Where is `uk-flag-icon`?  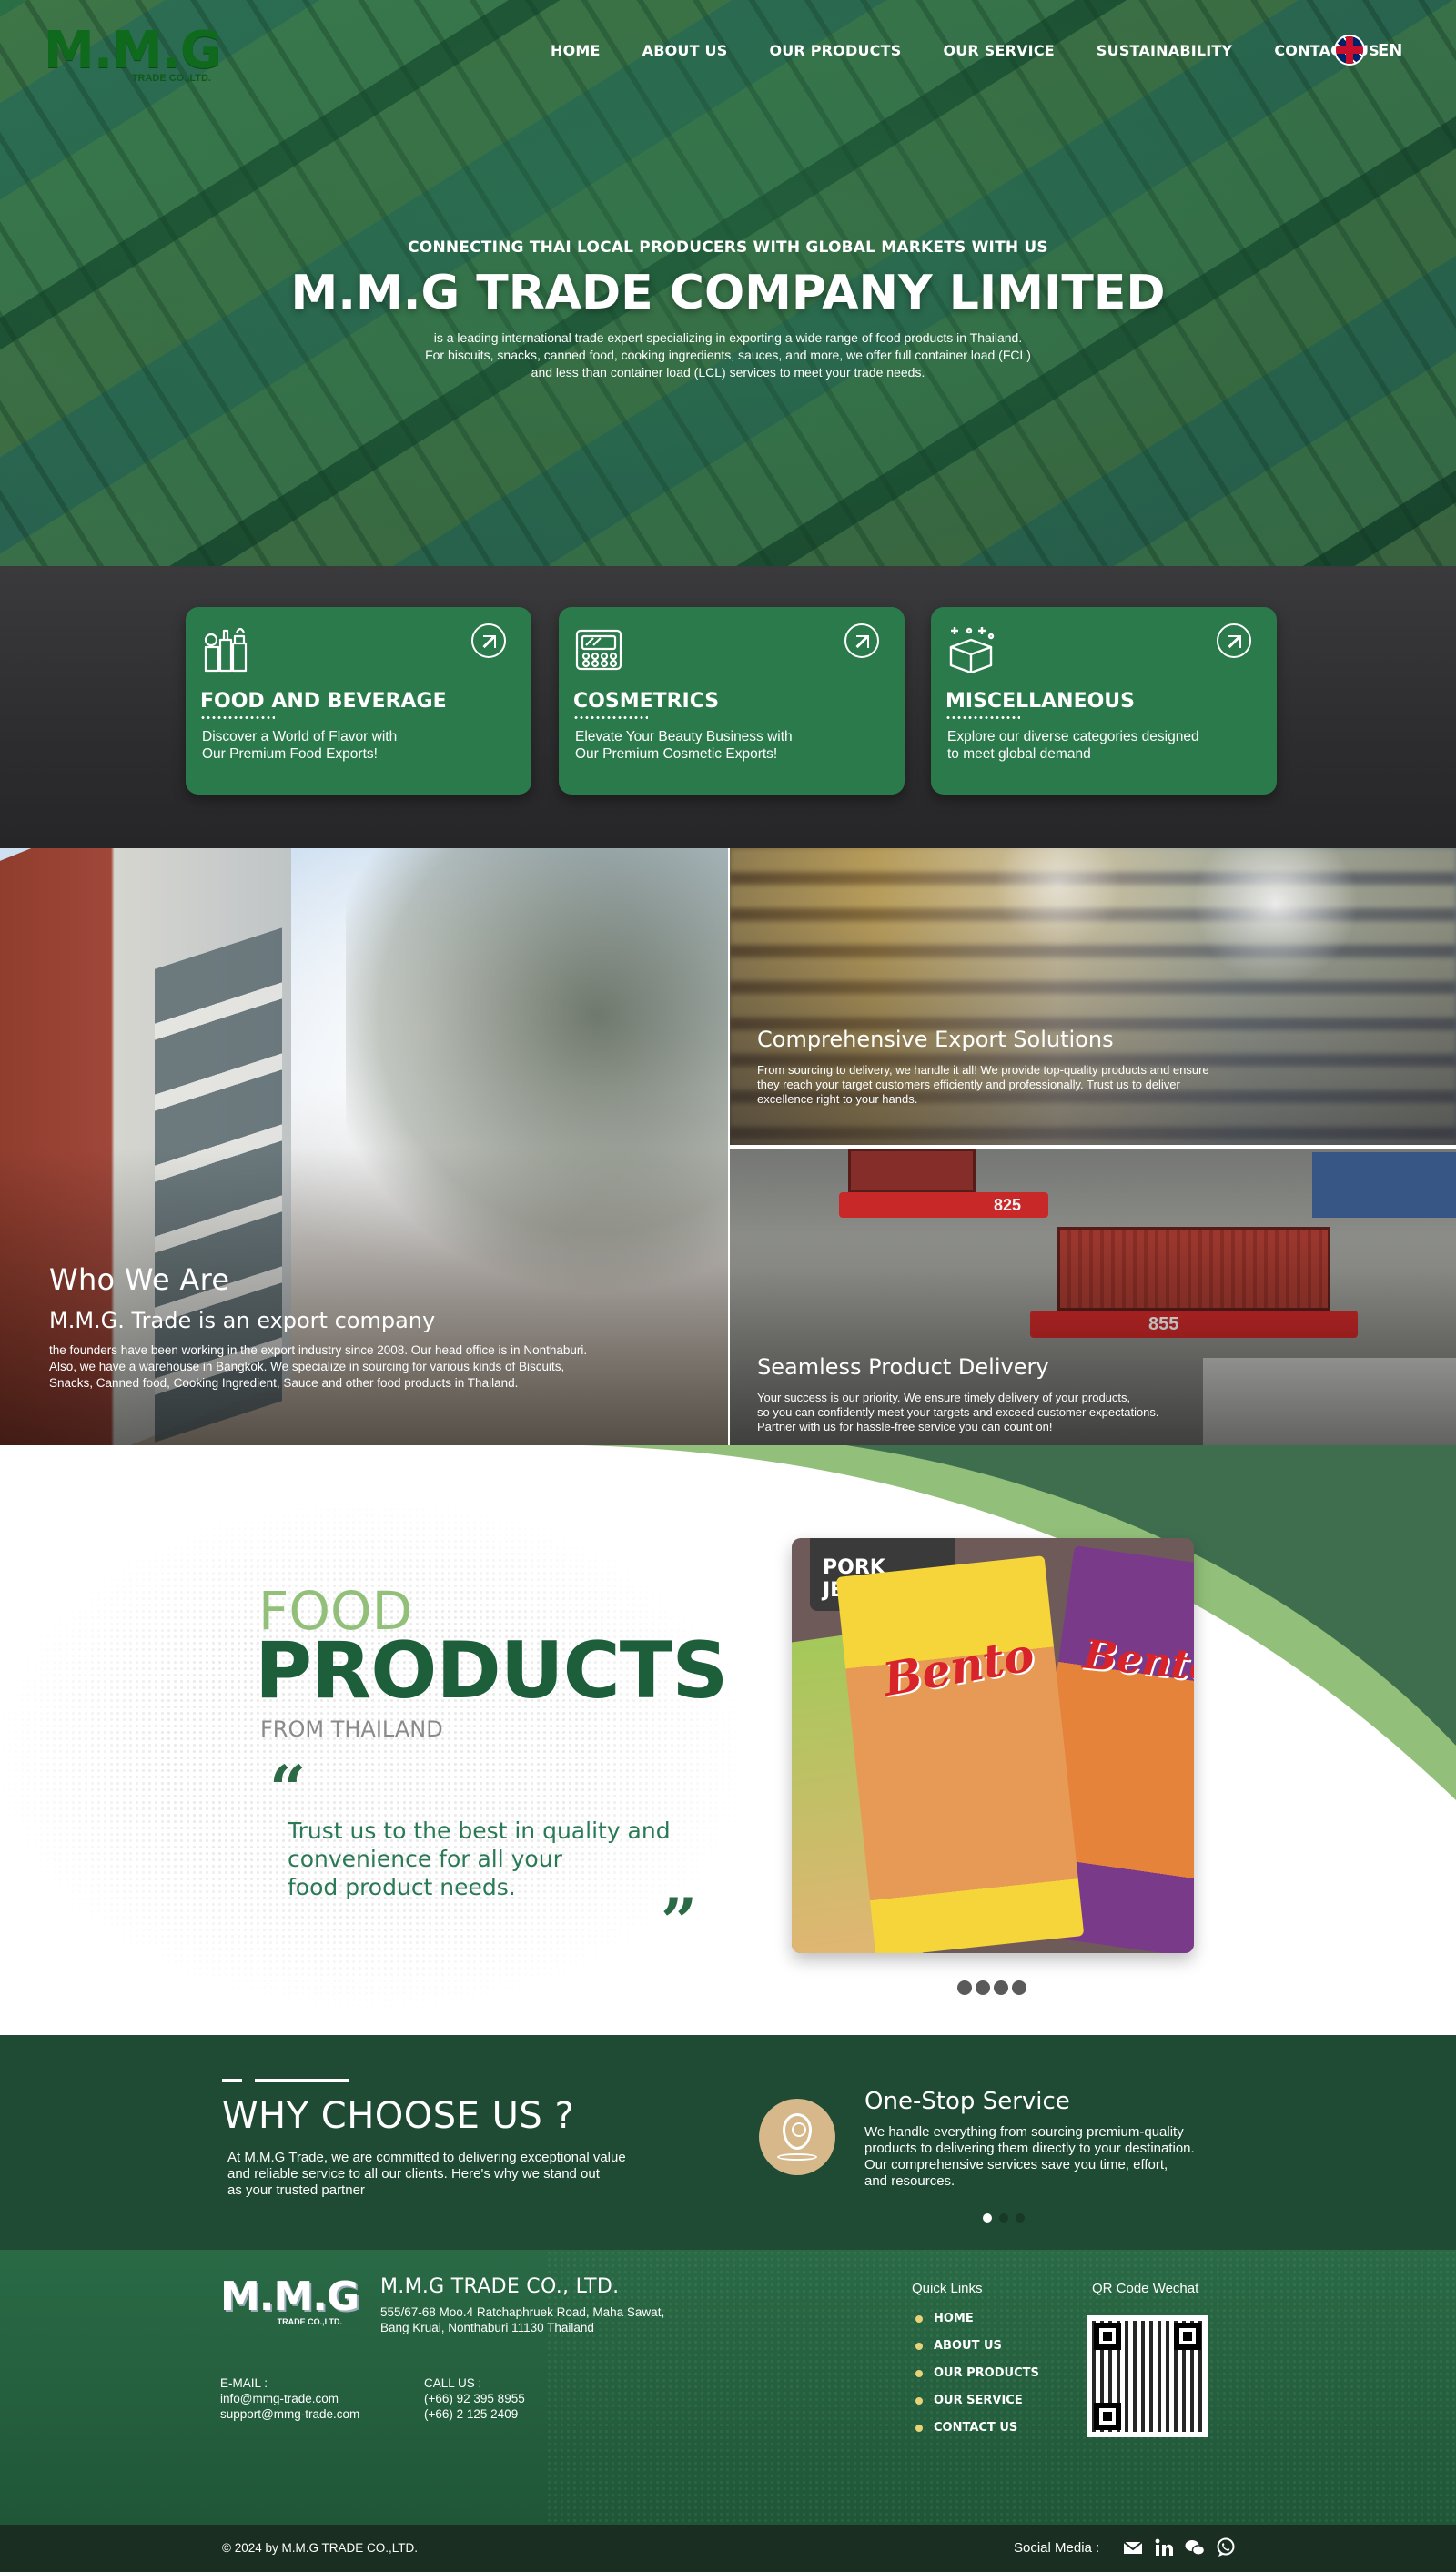 uk-flag-icon is located at coordinates (1349, 50).